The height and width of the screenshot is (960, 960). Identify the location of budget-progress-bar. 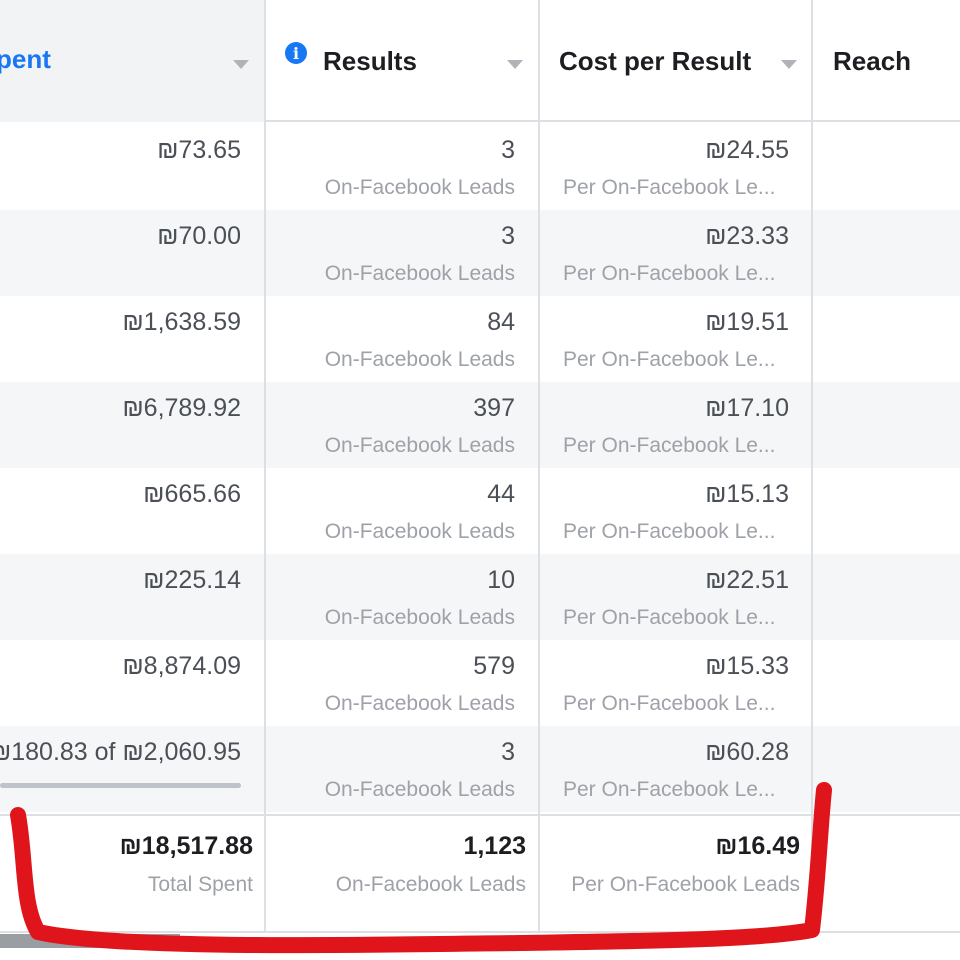
(120, 785).